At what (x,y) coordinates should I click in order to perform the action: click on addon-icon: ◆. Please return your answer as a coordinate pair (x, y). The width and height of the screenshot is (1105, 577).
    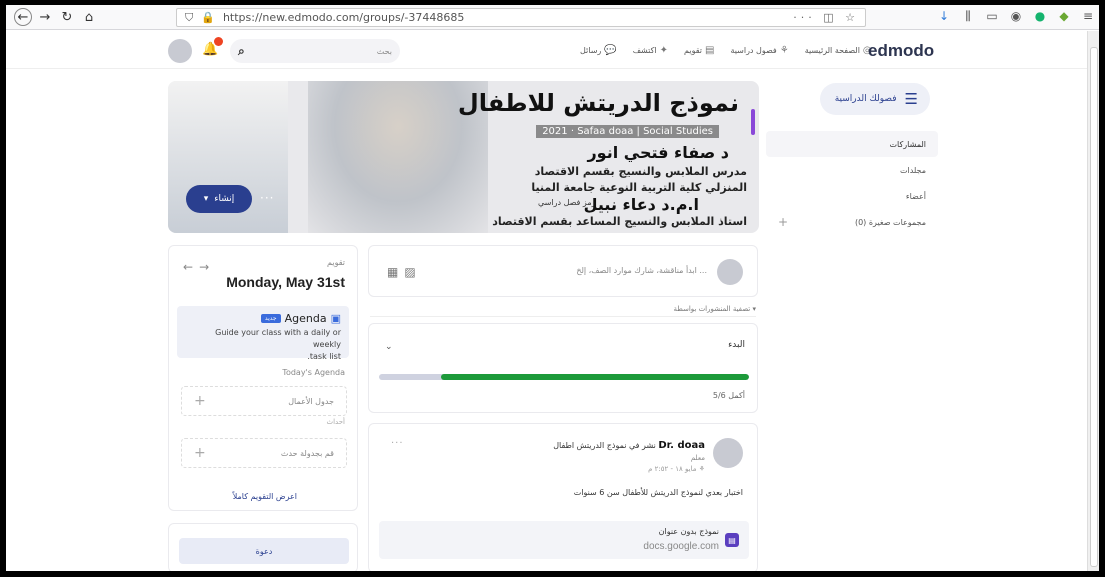
    Looking at the image, I should click on (1064, 16).